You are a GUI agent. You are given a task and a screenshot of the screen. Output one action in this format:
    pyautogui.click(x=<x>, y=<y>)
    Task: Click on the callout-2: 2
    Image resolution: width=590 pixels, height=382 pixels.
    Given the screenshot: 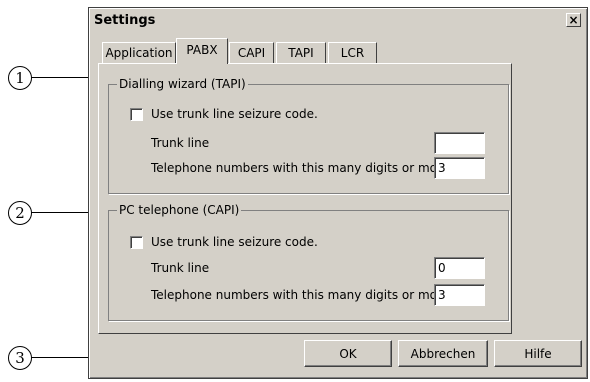 What is the action you would take?
    pyautogui.click(x=20, y=213)
    